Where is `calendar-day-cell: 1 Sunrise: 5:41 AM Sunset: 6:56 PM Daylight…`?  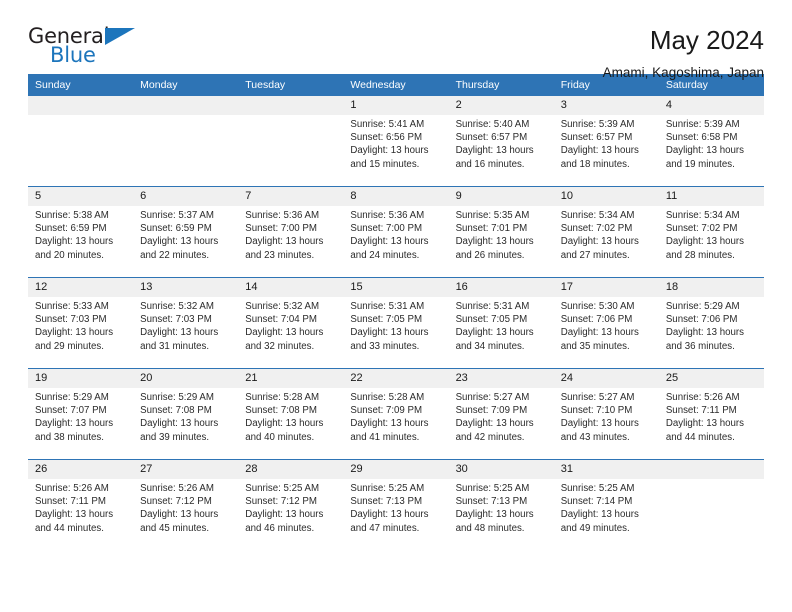 calendar-day-cell: 1 Sunrise: 5:41 AM Sunset: 6:56 PM Daylight… is located at coordinates (396, 141).